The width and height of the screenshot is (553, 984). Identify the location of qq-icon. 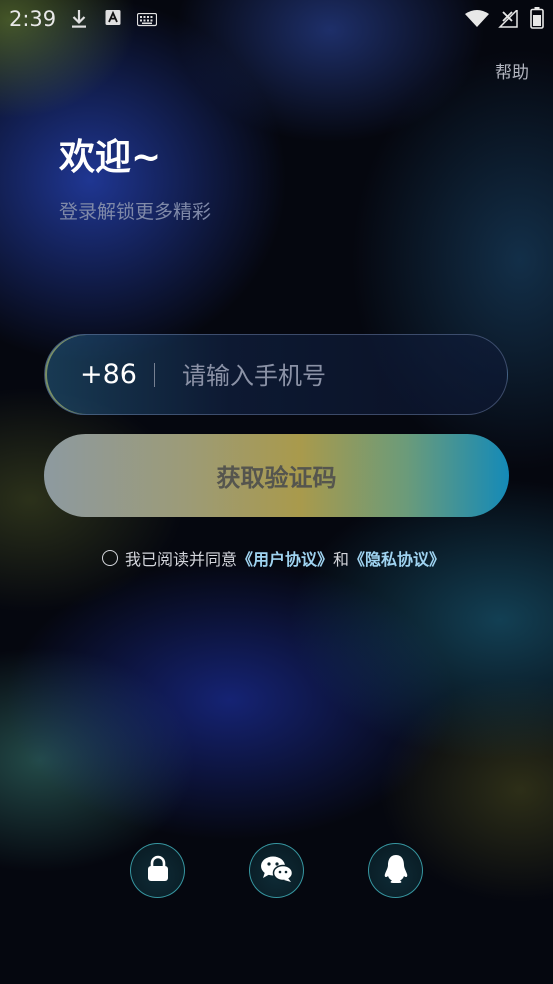
(396, 871).